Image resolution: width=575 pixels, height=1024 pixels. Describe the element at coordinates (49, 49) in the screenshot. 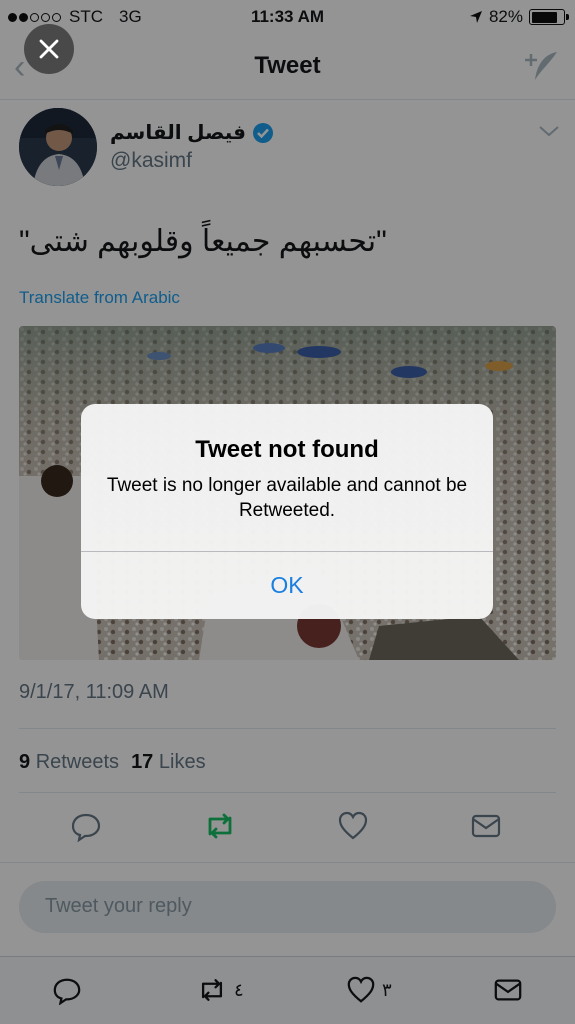

I see `close-icon` at that location.